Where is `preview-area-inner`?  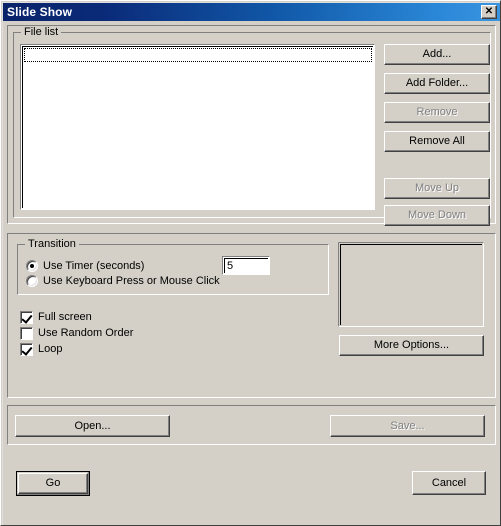 preview-area-inner is located at coordinates (411, 284).